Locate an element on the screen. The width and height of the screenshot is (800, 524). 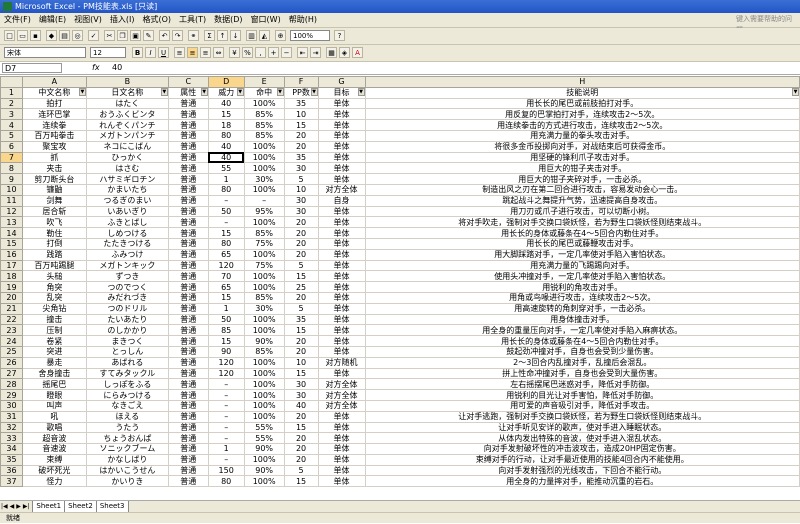
table-cell: あばれる is located at coordinates (127, 362).